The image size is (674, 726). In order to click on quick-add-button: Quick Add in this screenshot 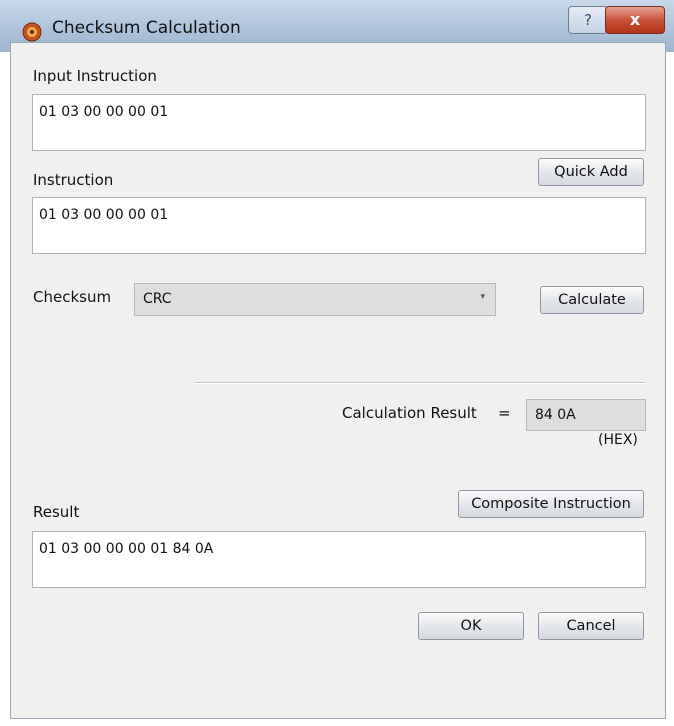, I will do `click(591, 172)`.